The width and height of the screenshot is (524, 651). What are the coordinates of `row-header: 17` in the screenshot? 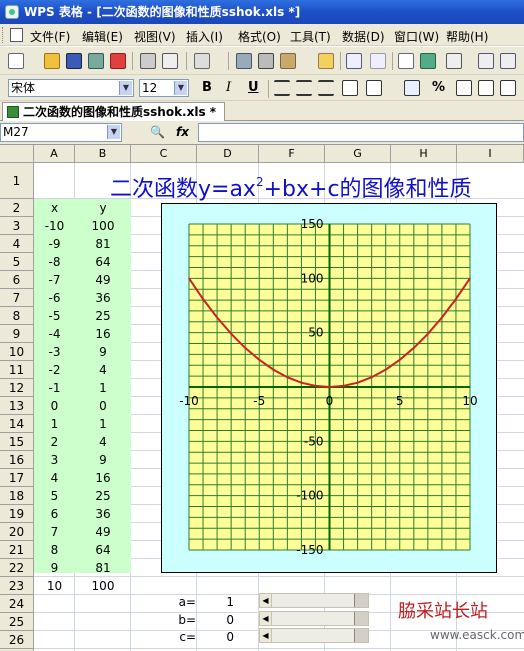 It's located at (17, 478).